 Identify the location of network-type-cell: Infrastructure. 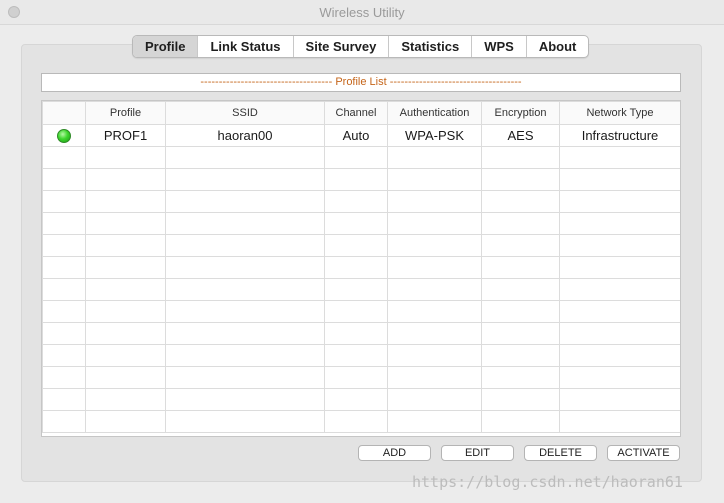
(619, 135).